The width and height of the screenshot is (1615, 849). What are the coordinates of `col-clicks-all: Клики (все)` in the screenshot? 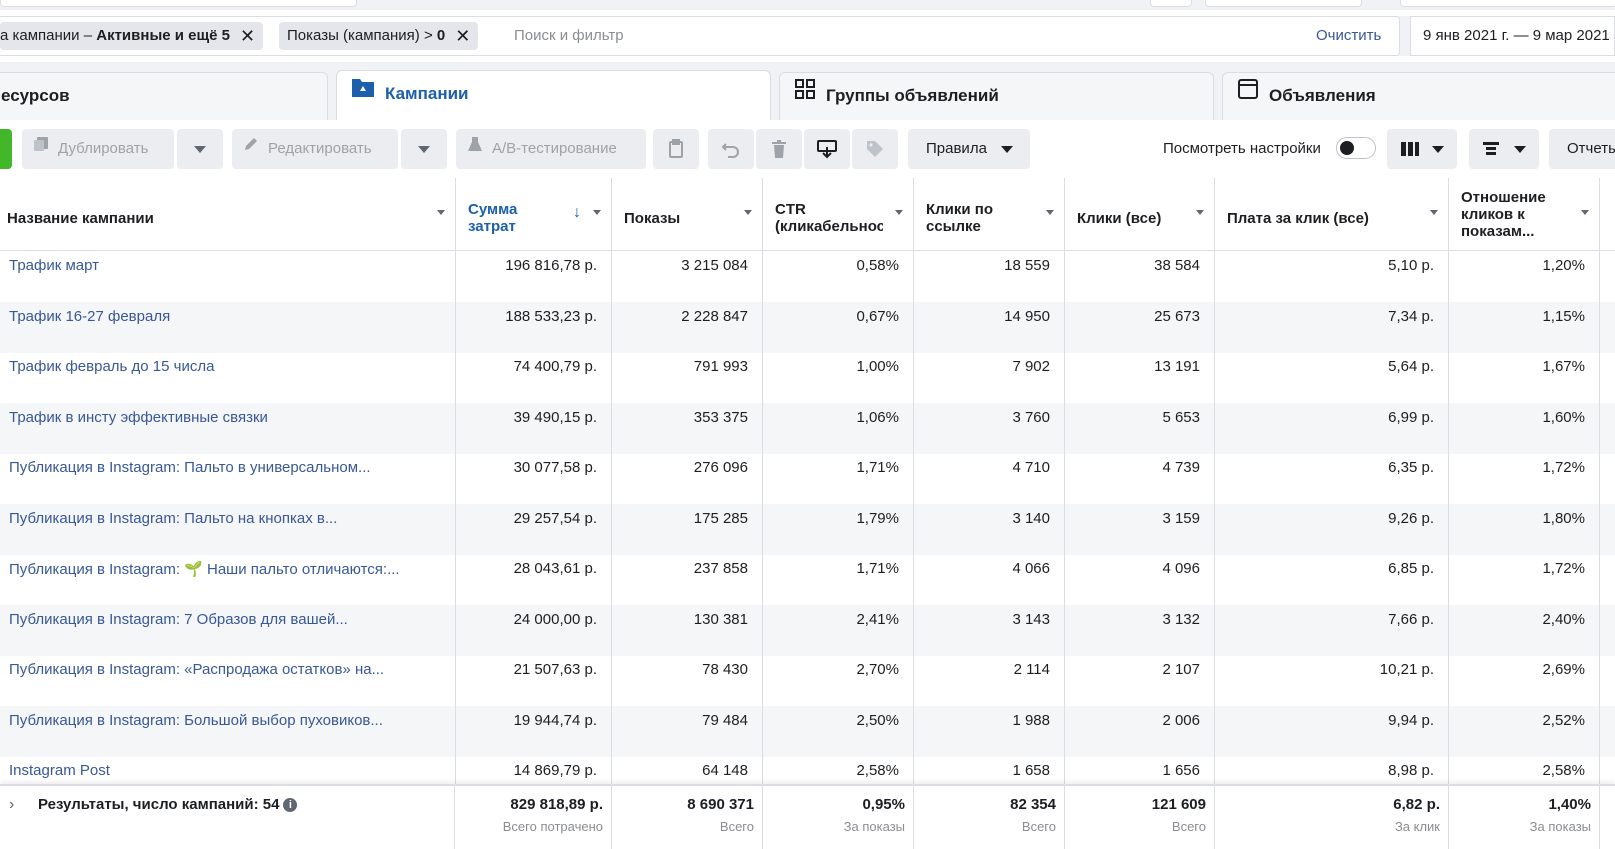 It's located at (1140, 214).